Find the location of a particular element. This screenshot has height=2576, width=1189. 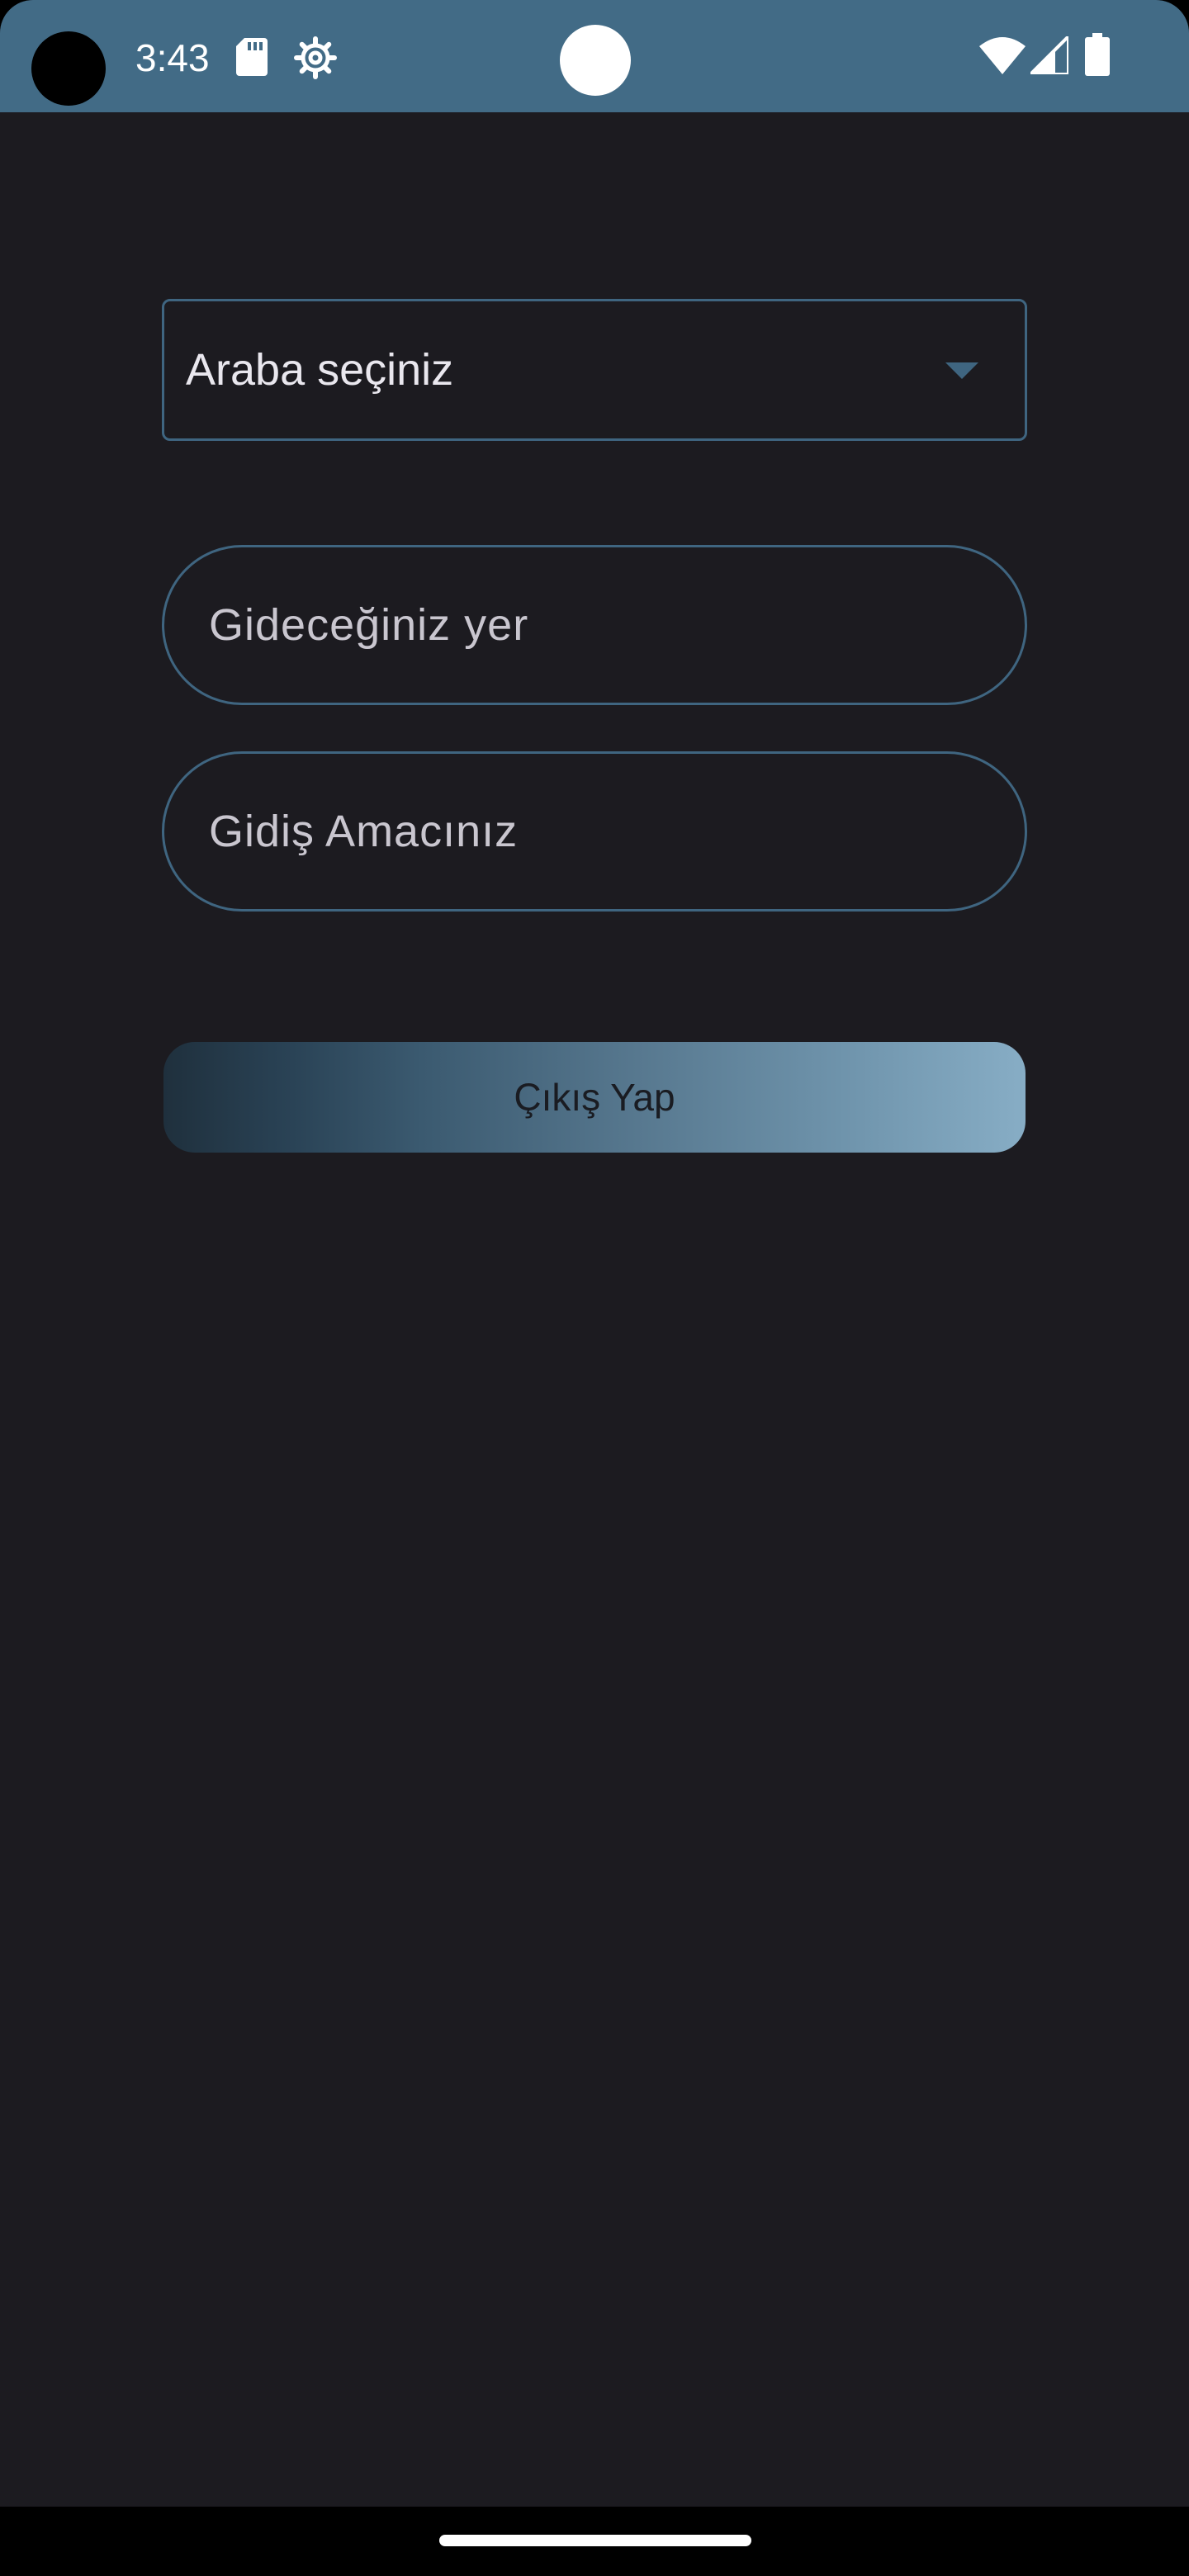

sd-card-icon is located at coordinates (252, 57).